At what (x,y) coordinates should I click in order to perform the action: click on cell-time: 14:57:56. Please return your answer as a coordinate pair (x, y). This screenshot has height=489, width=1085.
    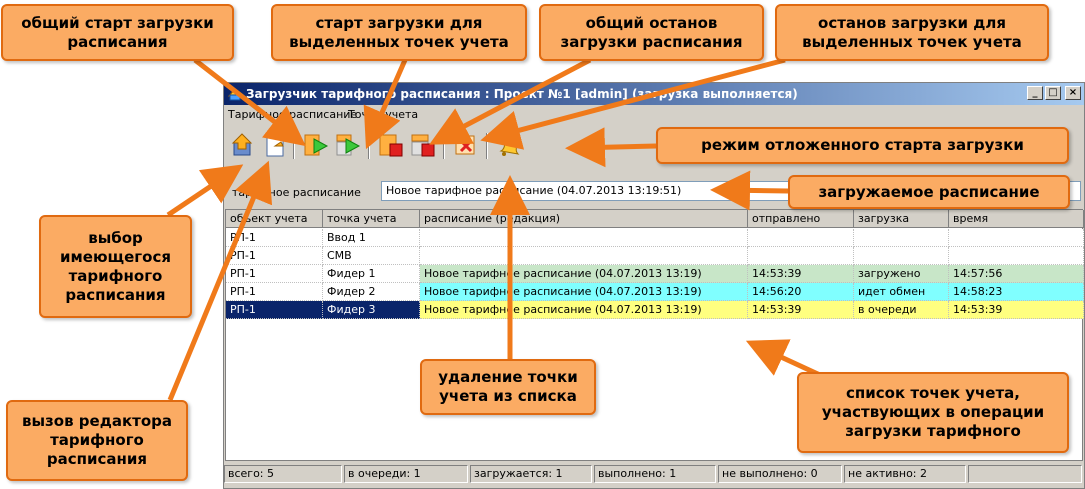
    Looking at the image, I should click on (1016, 274).